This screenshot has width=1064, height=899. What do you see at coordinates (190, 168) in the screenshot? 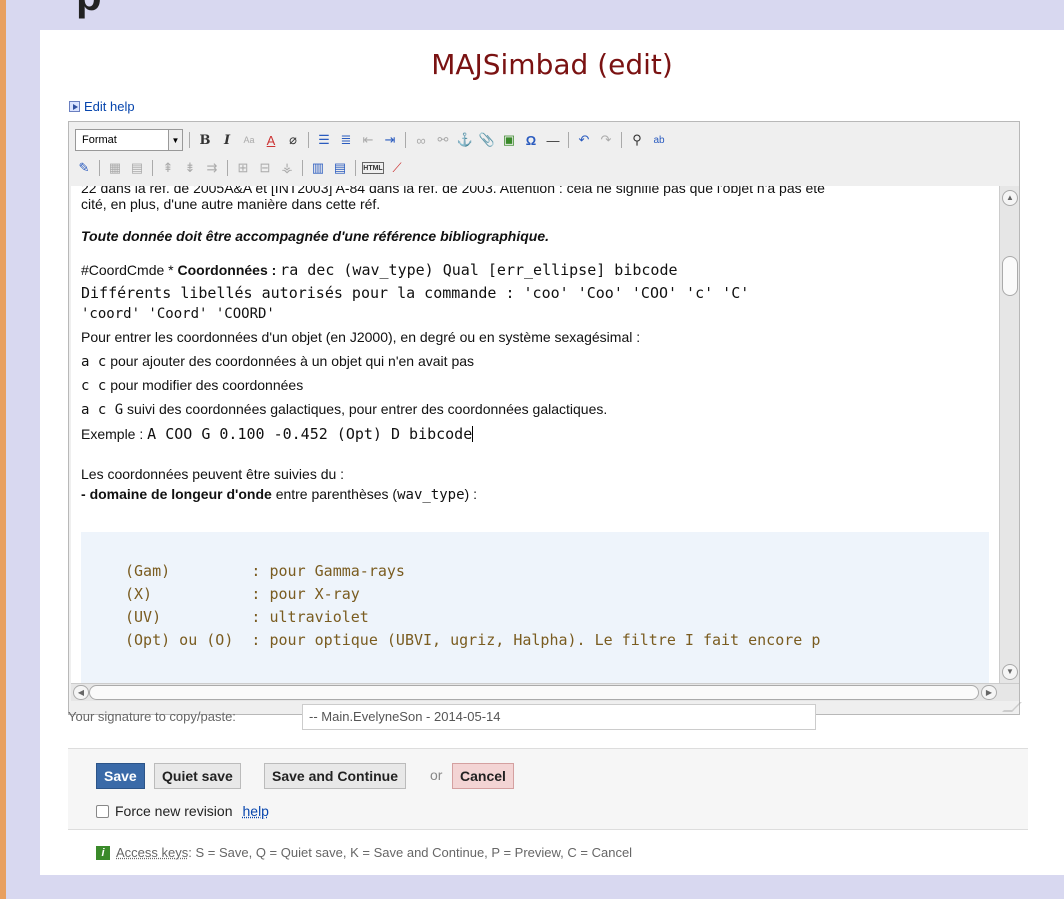
I see `delete-row-icon: ⇟` at bounding box center [190, 168].